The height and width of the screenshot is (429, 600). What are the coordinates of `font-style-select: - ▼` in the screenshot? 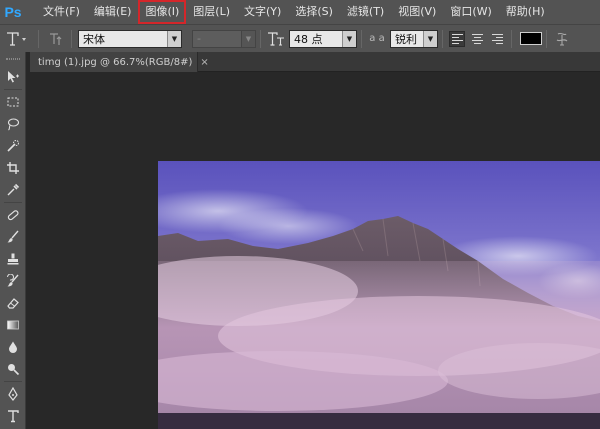 It's located at (224, 38).